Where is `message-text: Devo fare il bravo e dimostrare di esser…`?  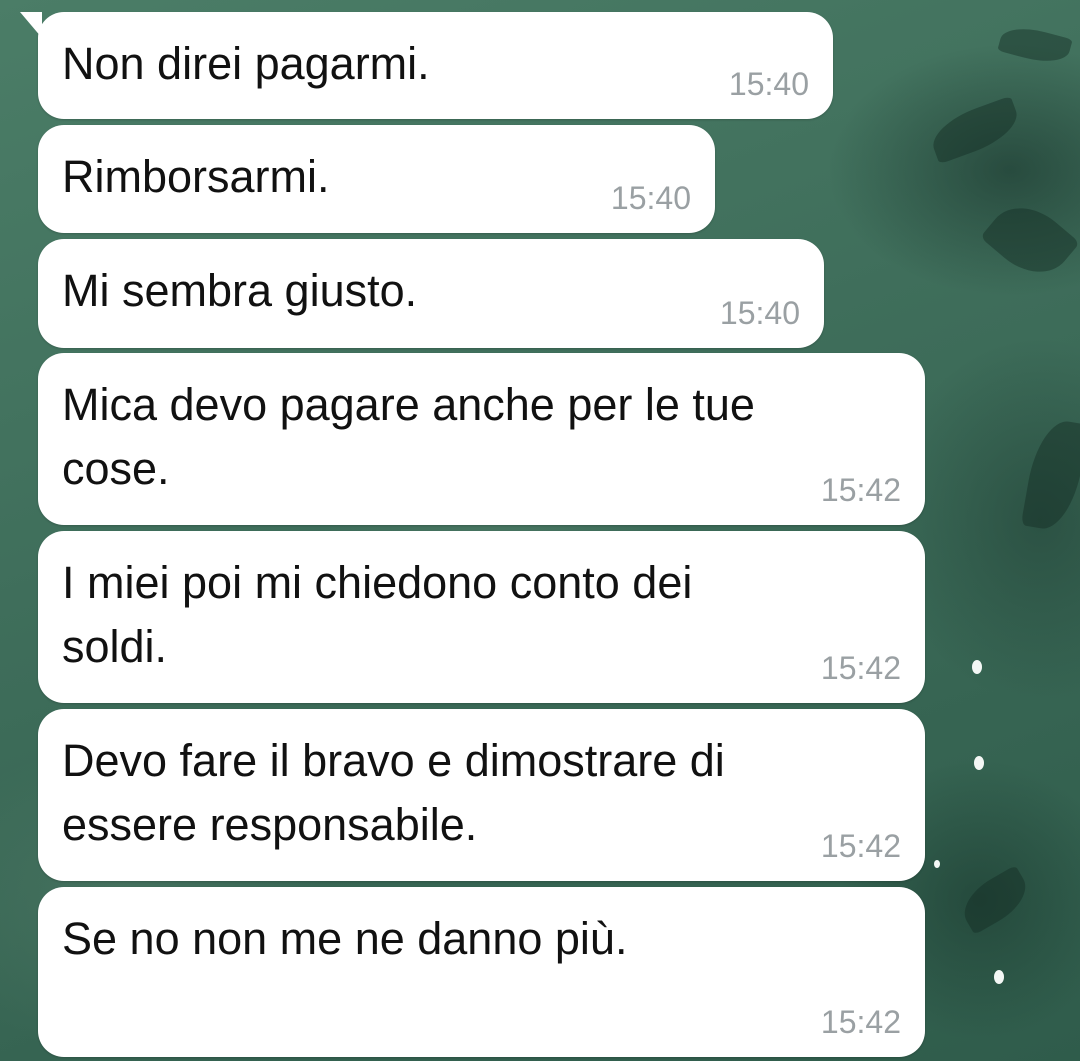 message-text: Devo fare il bravo e dimostrare di esser… is located at coordinates (393, 792).